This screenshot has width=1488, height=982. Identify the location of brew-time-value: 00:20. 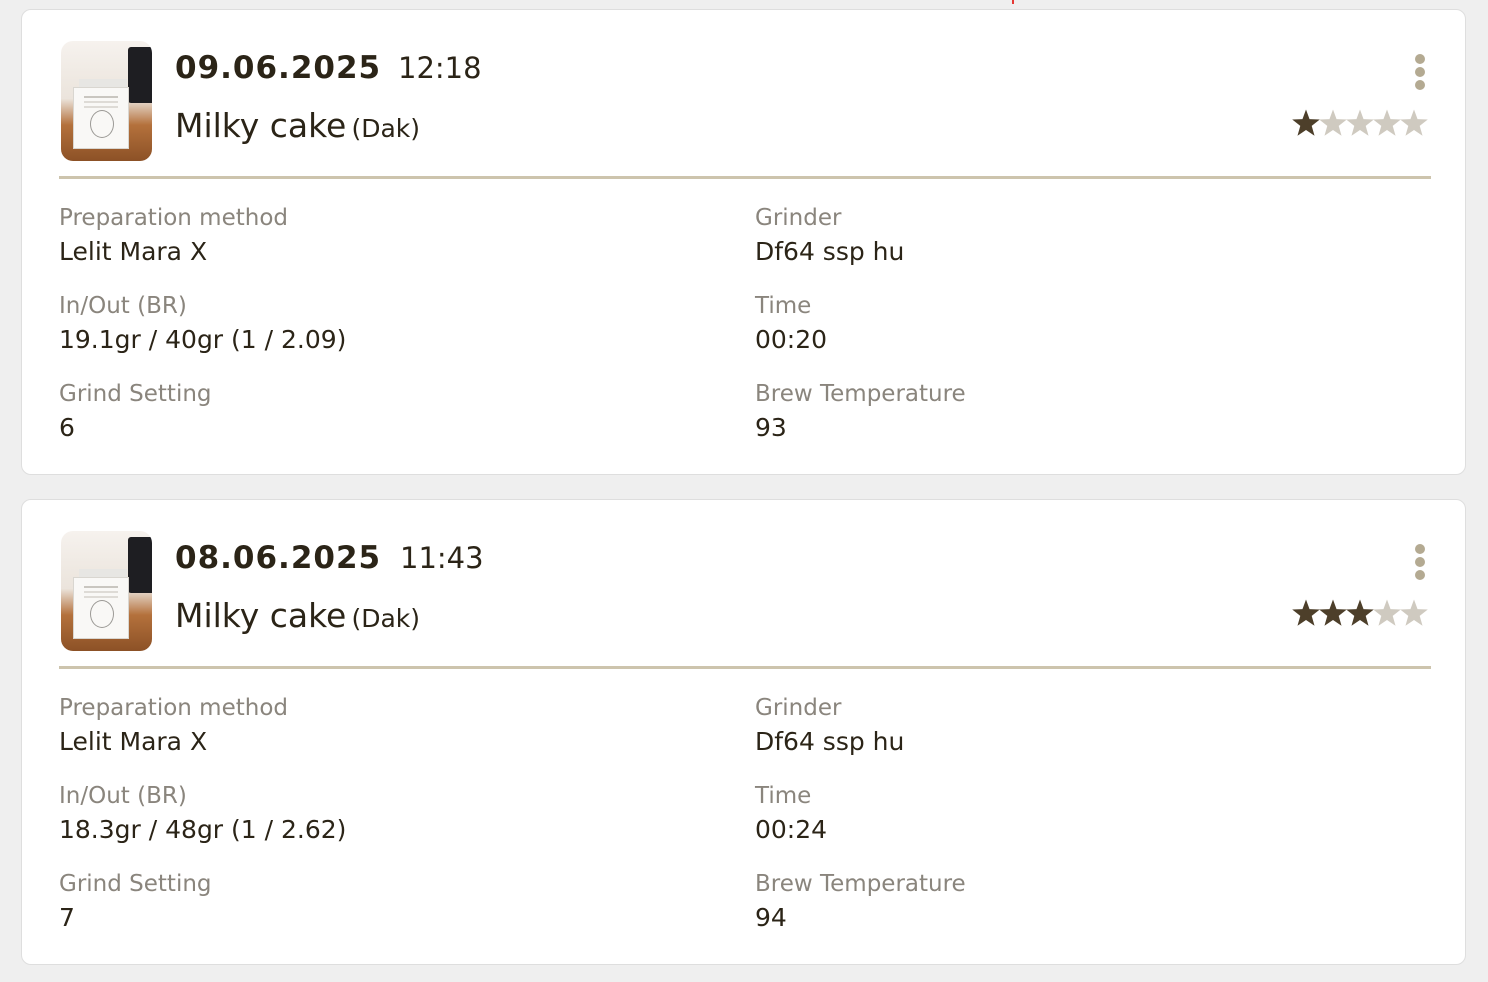
(791, 339).